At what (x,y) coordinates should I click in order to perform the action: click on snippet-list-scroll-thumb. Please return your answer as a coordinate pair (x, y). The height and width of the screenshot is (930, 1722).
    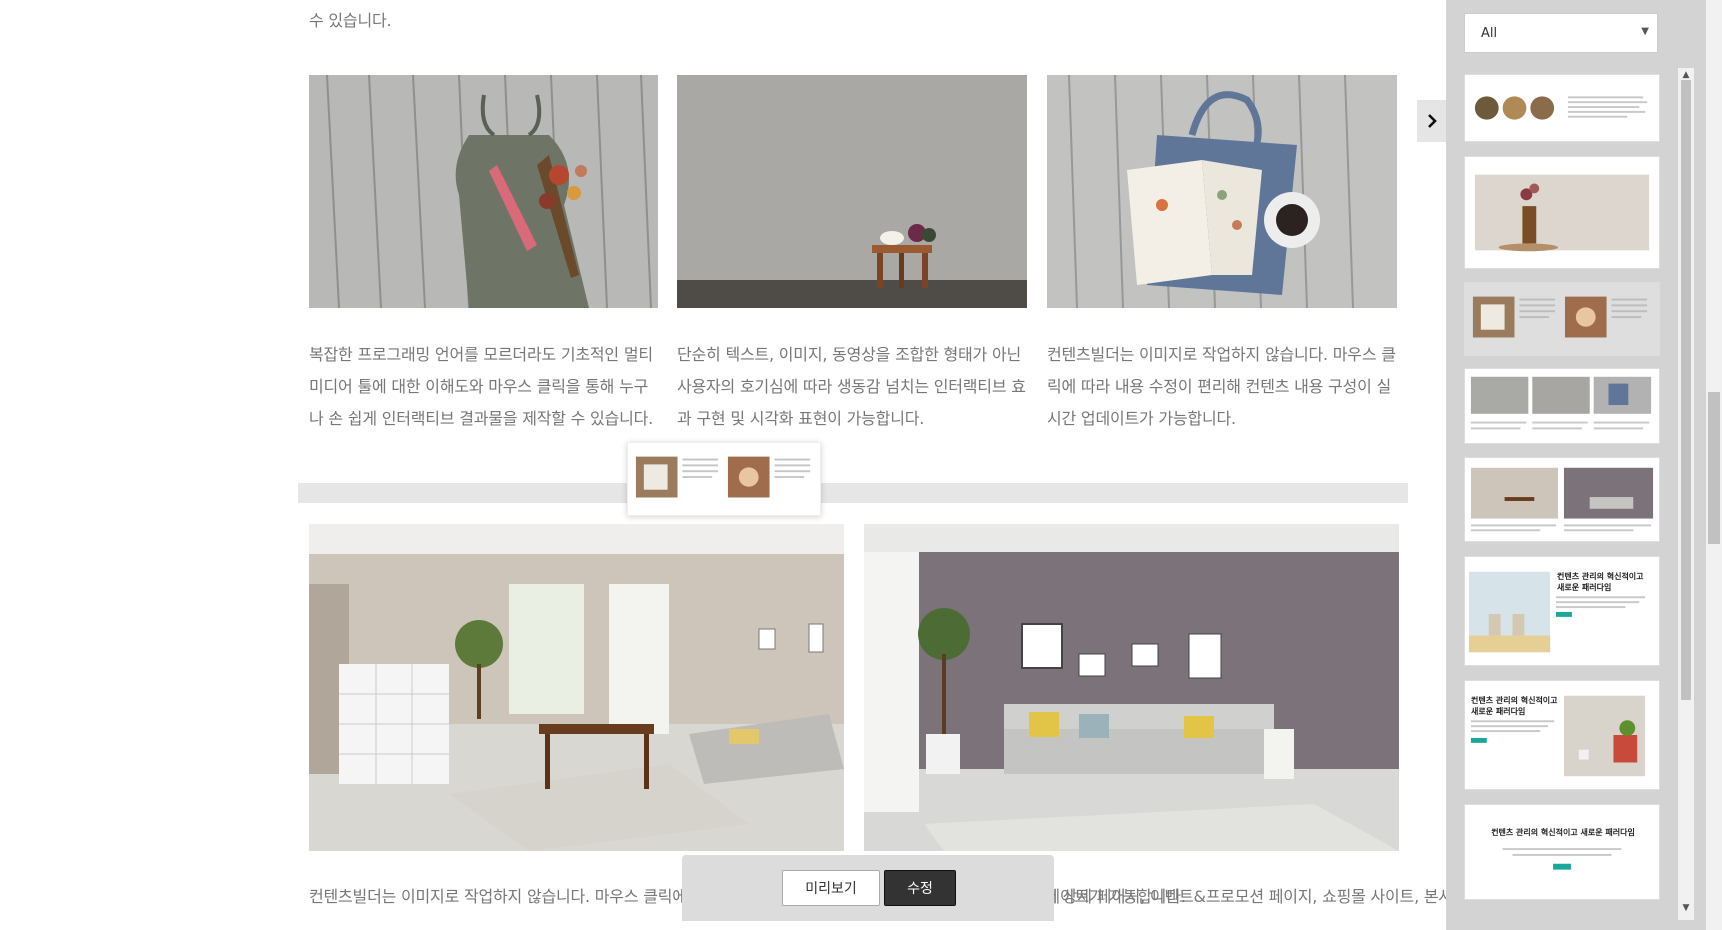
    Looking at the image, I should click on (1686, 390).